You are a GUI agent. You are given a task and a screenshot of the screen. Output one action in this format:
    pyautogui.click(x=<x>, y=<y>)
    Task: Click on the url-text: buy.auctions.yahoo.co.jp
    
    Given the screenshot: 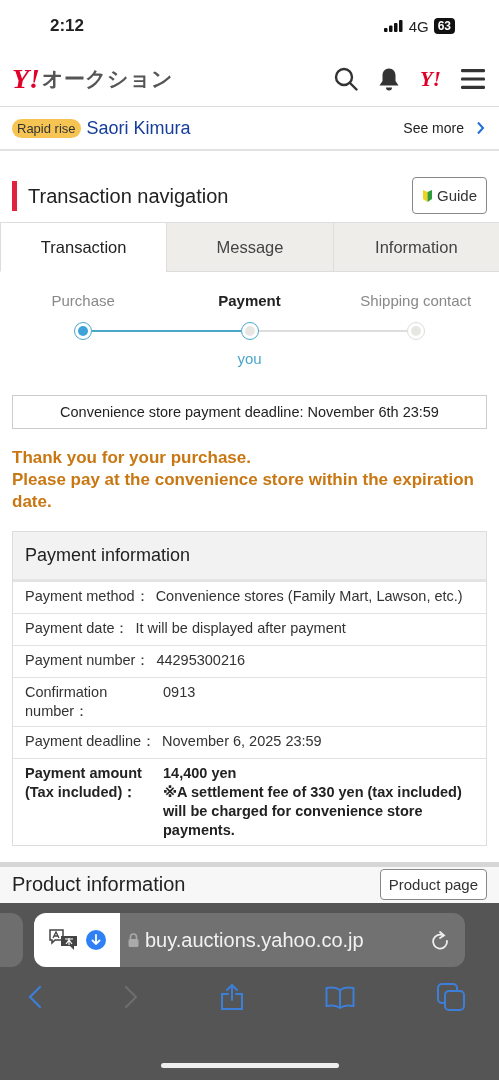 What is the action you would take?
    pyautogui.click(x=288, y=940)
    